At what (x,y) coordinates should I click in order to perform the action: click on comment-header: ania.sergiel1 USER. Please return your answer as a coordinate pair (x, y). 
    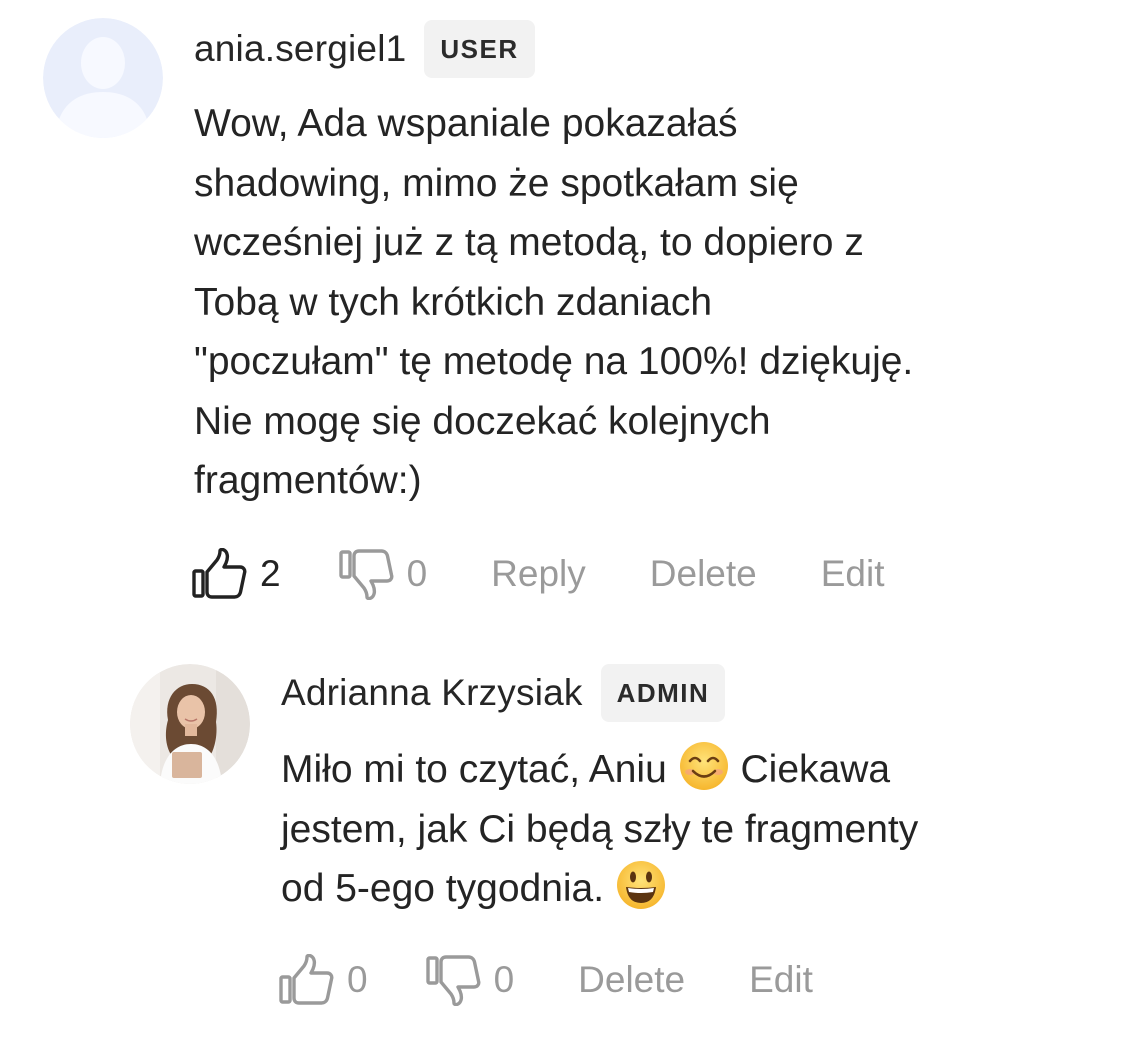
    Looking at the image, I should click on (364, 49).